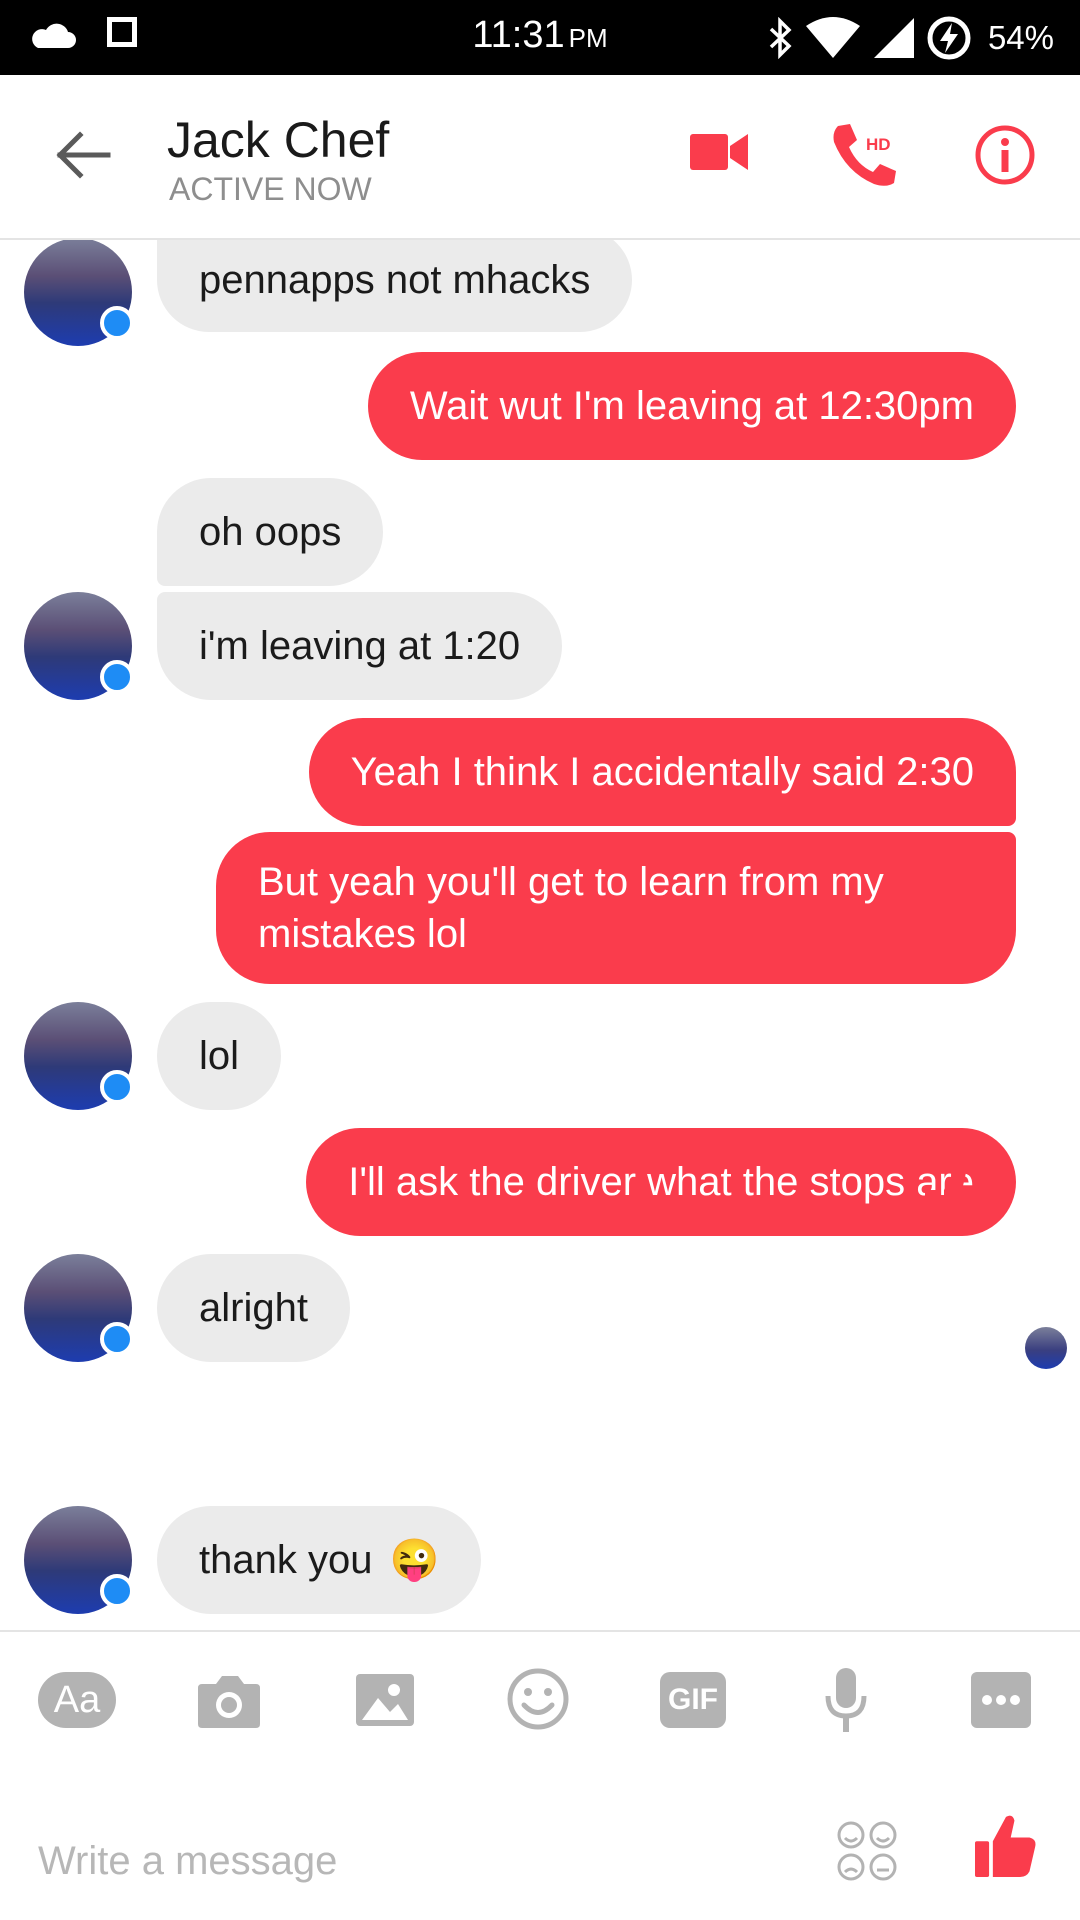 The height and width of the screenshot is (1920, 1080). What do you see at coordinates (719, 152) in the screenshot?
I see `video-call-icon` at bounding box center [719, 152].